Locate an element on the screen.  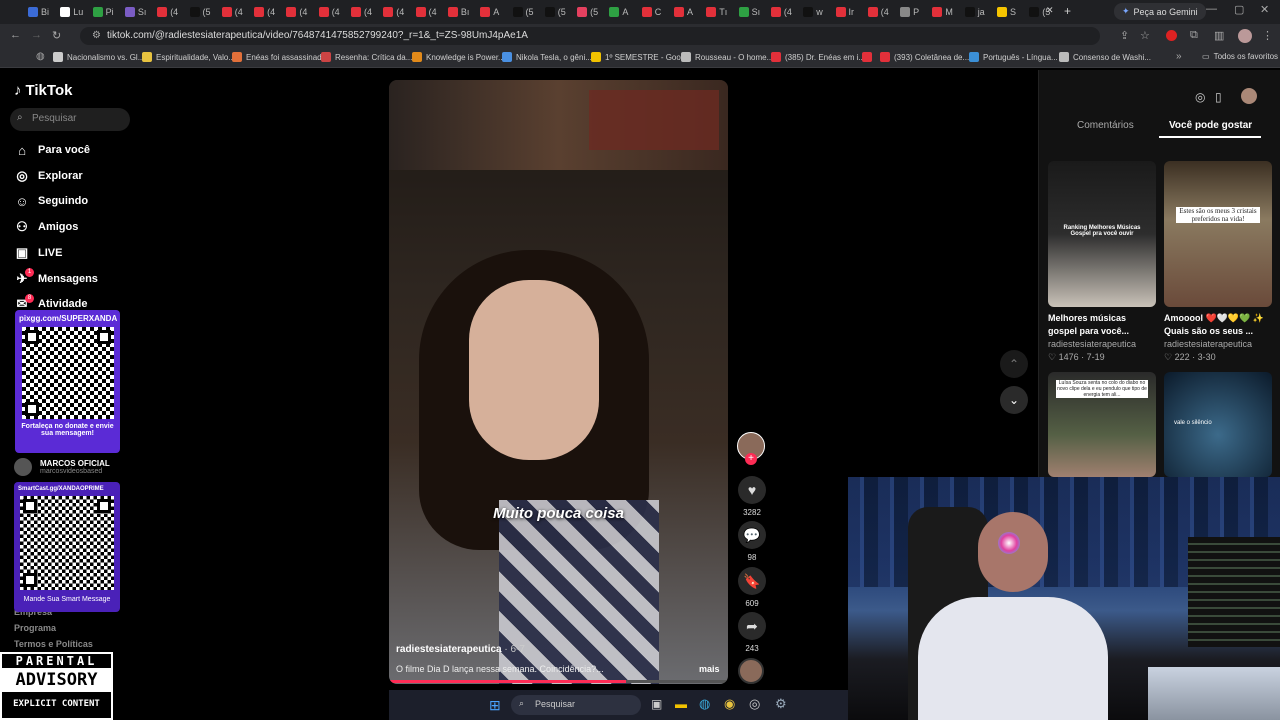
install-icon: ⇪ is located at coordinates (1124, 35).